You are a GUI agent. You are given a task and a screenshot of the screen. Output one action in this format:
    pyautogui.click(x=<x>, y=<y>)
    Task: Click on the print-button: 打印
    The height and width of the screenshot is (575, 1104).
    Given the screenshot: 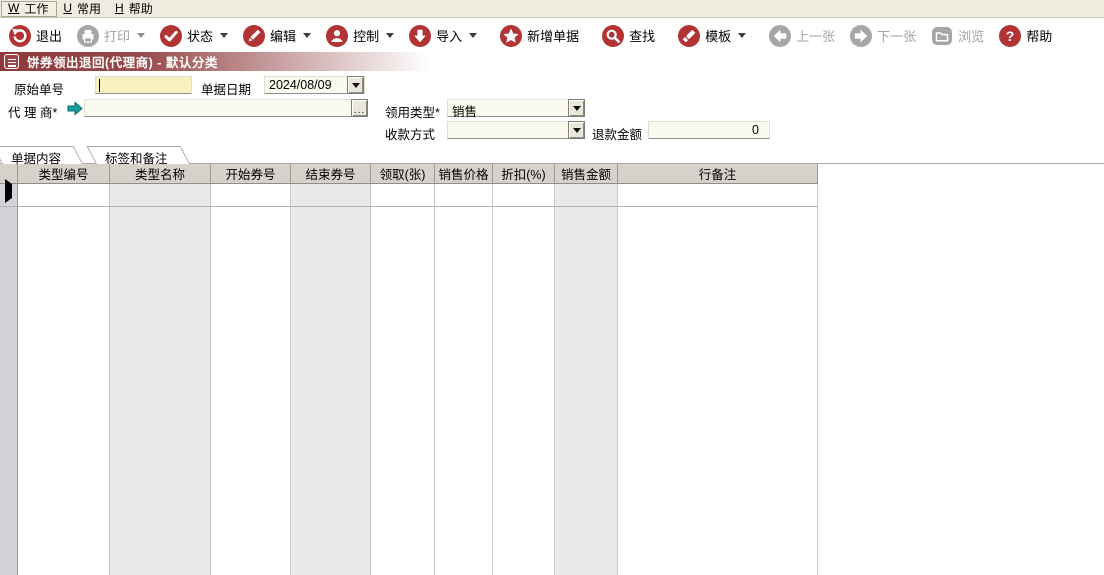 What is the action you would take?
    pyautogui.click(x=111, y=35)
    